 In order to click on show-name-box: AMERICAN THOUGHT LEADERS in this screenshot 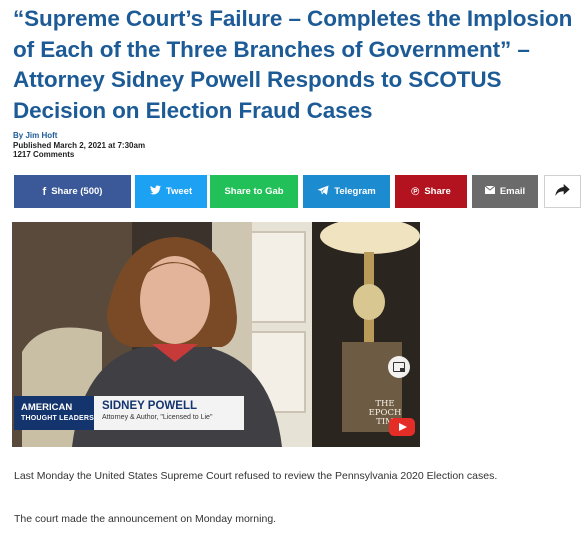, I will do `click(54, 413)`.